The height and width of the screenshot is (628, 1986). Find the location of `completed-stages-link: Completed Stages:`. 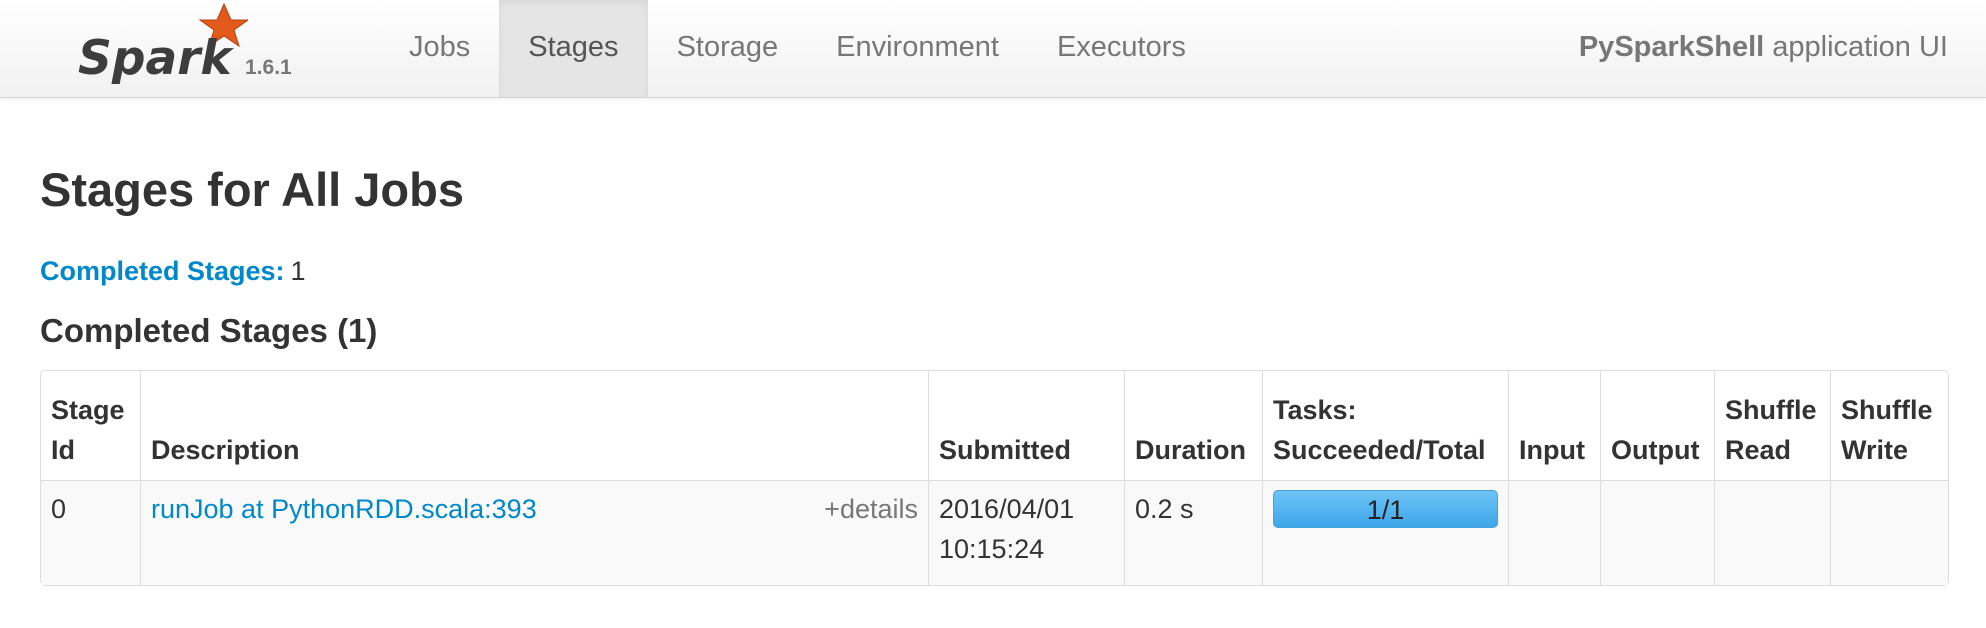

completed-stages-link: Completed Stages: is located at coordinates (162, 271).